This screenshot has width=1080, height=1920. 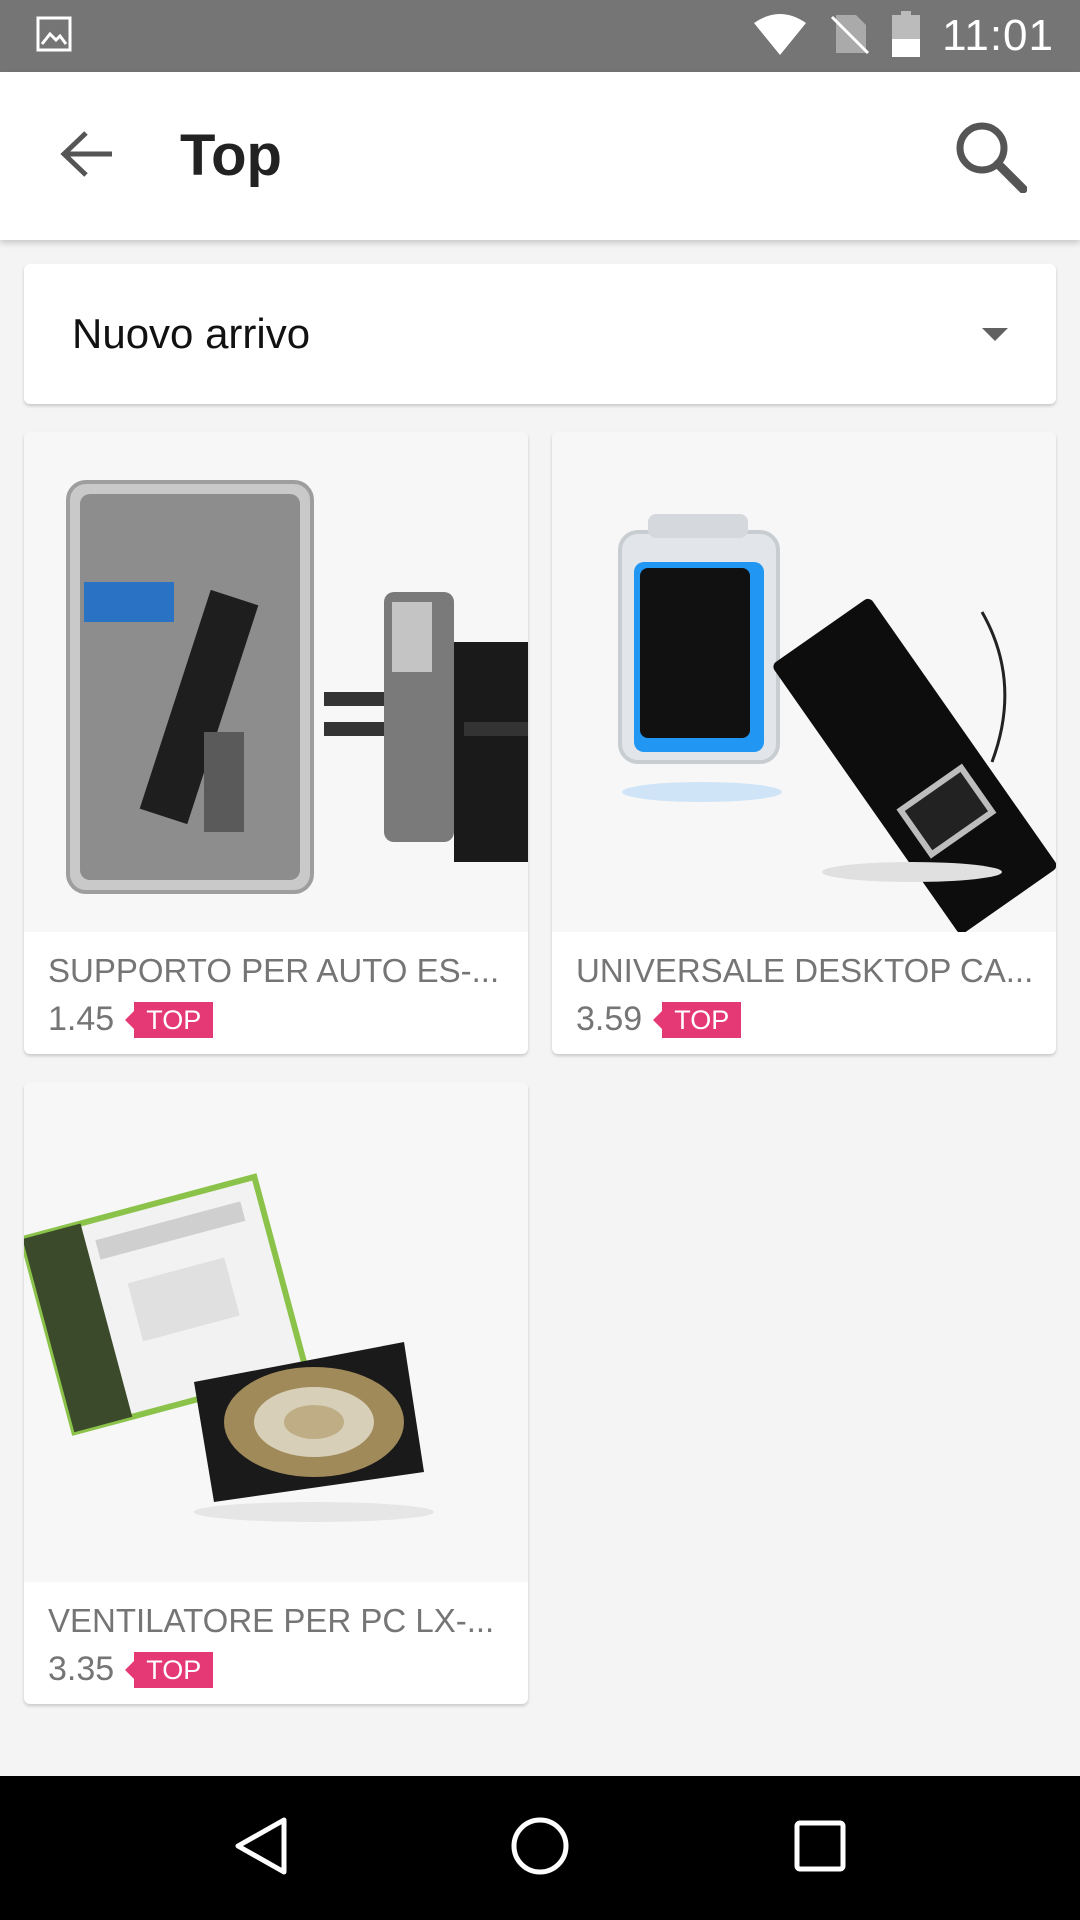 I want to click on sort-selected-value: Nuovo arrivo, so click(x=191, y=333).